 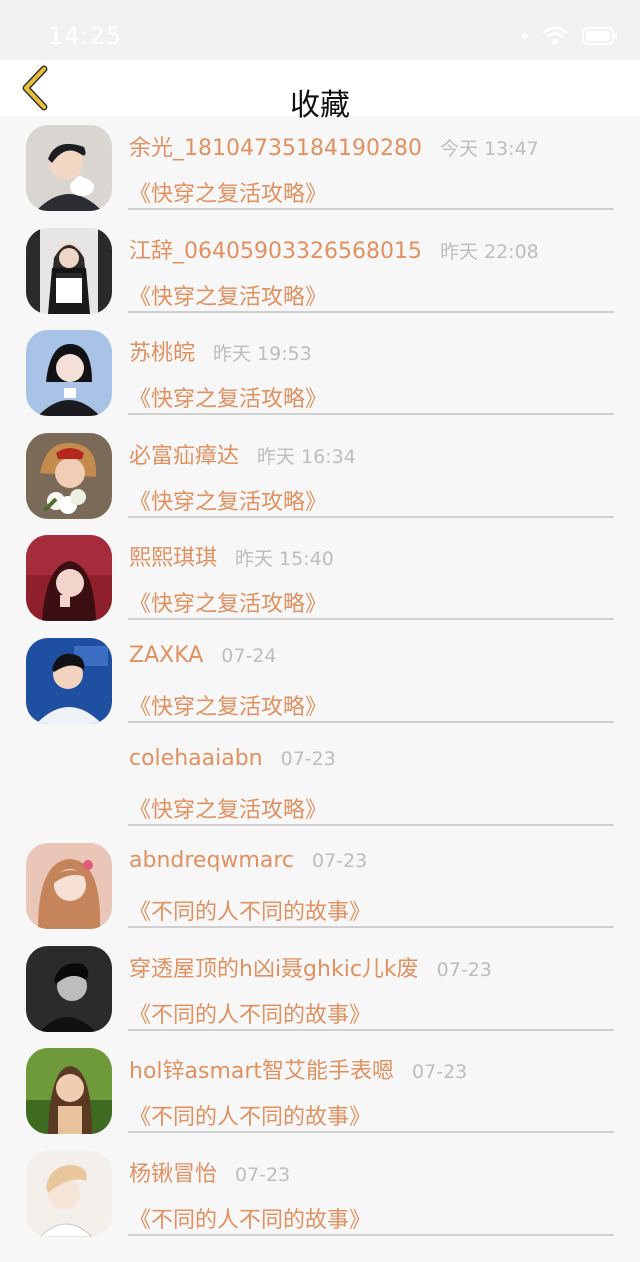 I want to click on timestamp: 昨天 19:53, so click(x=262, y=354).